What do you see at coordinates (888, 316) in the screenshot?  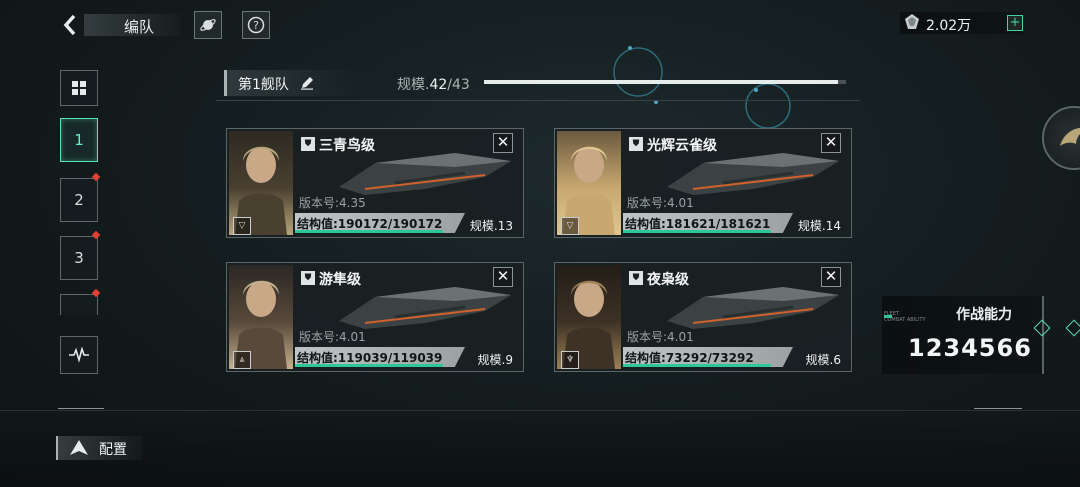 I see `accent-mark` at bounding box center [888, 316].